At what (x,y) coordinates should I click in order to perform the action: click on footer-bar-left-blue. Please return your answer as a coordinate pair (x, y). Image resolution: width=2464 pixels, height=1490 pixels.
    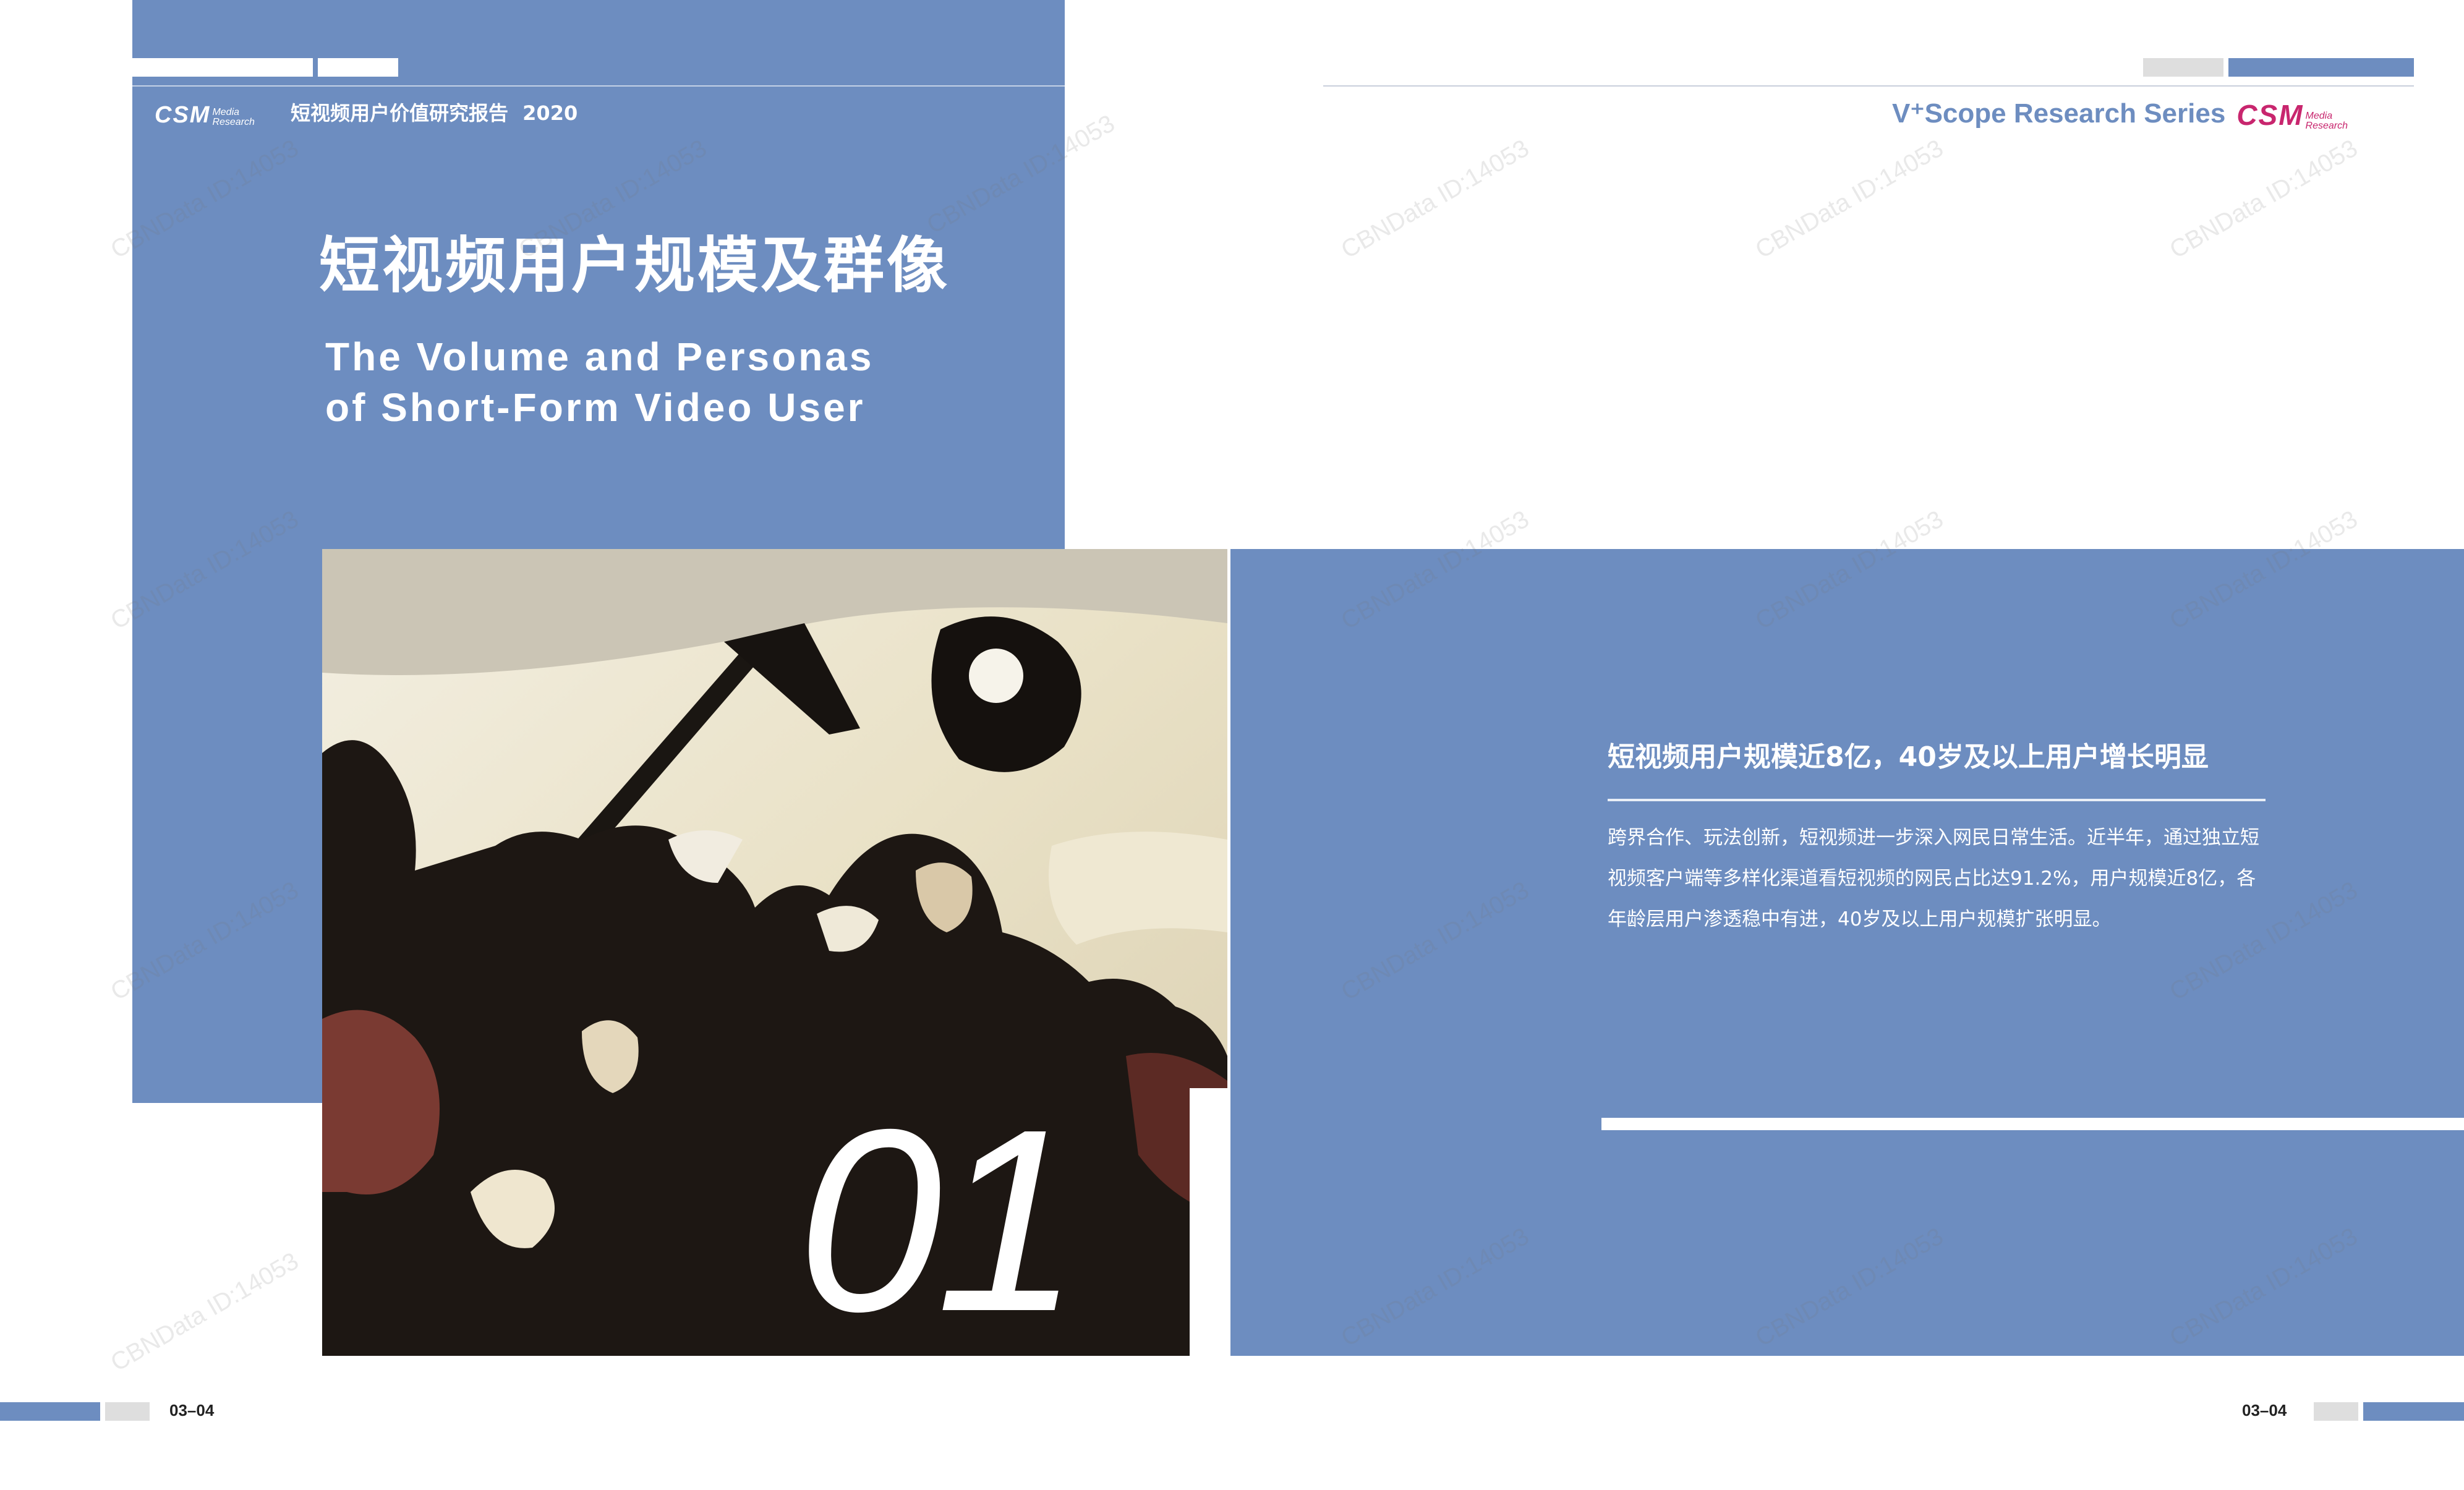
    Looking at the image, I should click on (50, 1412).